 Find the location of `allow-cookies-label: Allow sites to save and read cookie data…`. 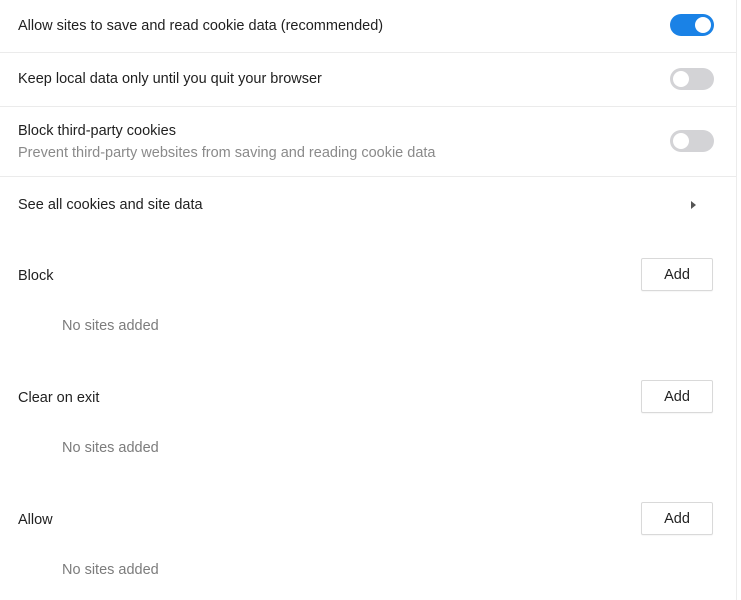

allow-cookies-label: Allow sites to save and read cookie data… is located at coordinates (201, 26).